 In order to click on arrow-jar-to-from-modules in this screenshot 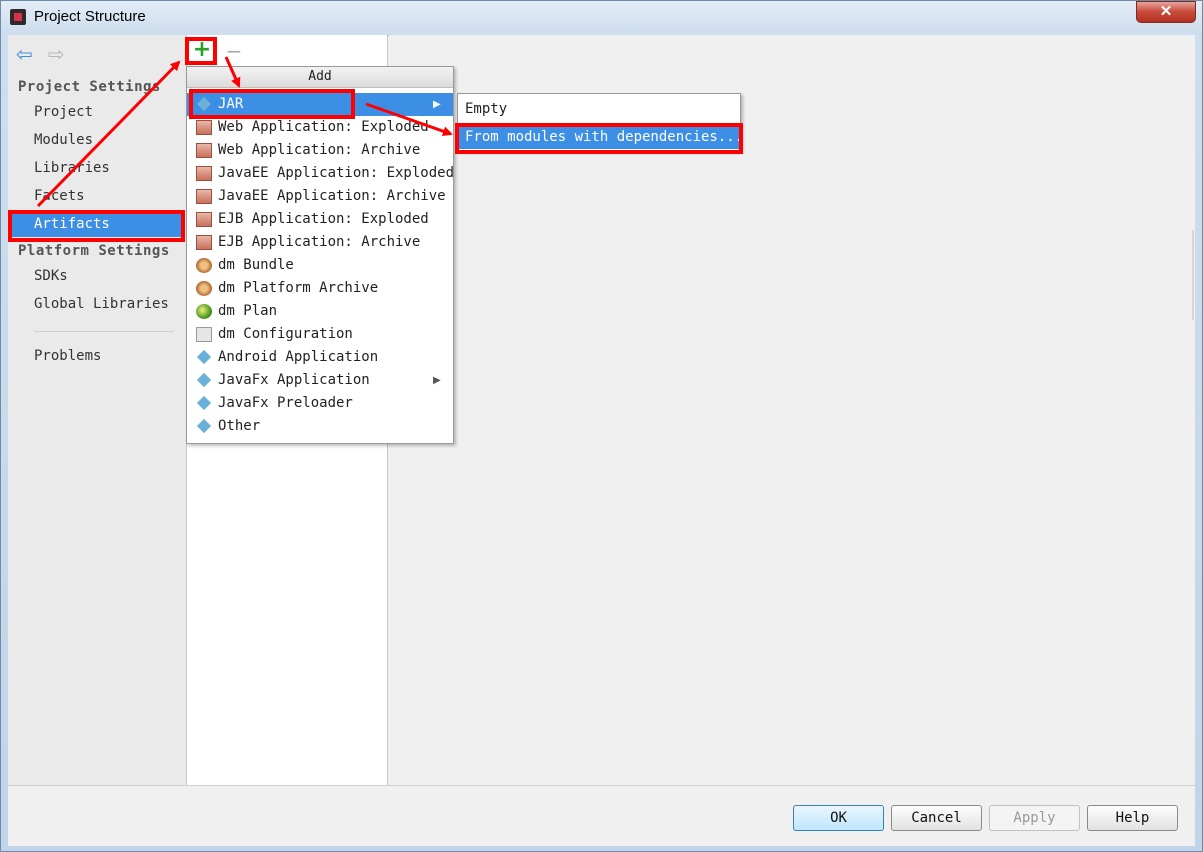, I will do `click(409, 119)`.